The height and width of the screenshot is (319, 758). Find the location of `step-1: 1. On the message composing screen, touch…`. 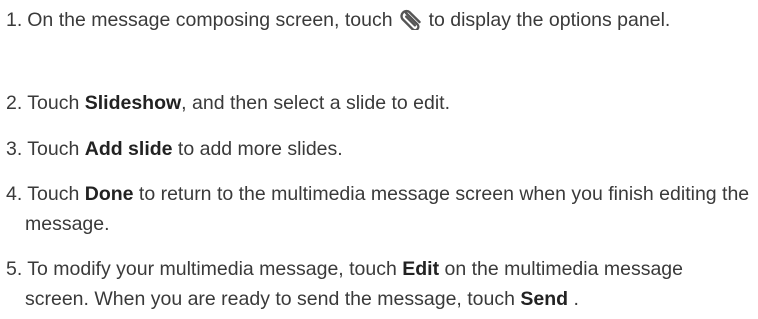

step-1: 1. On the message composing screen, touch… is located at coordinates (378, 20).